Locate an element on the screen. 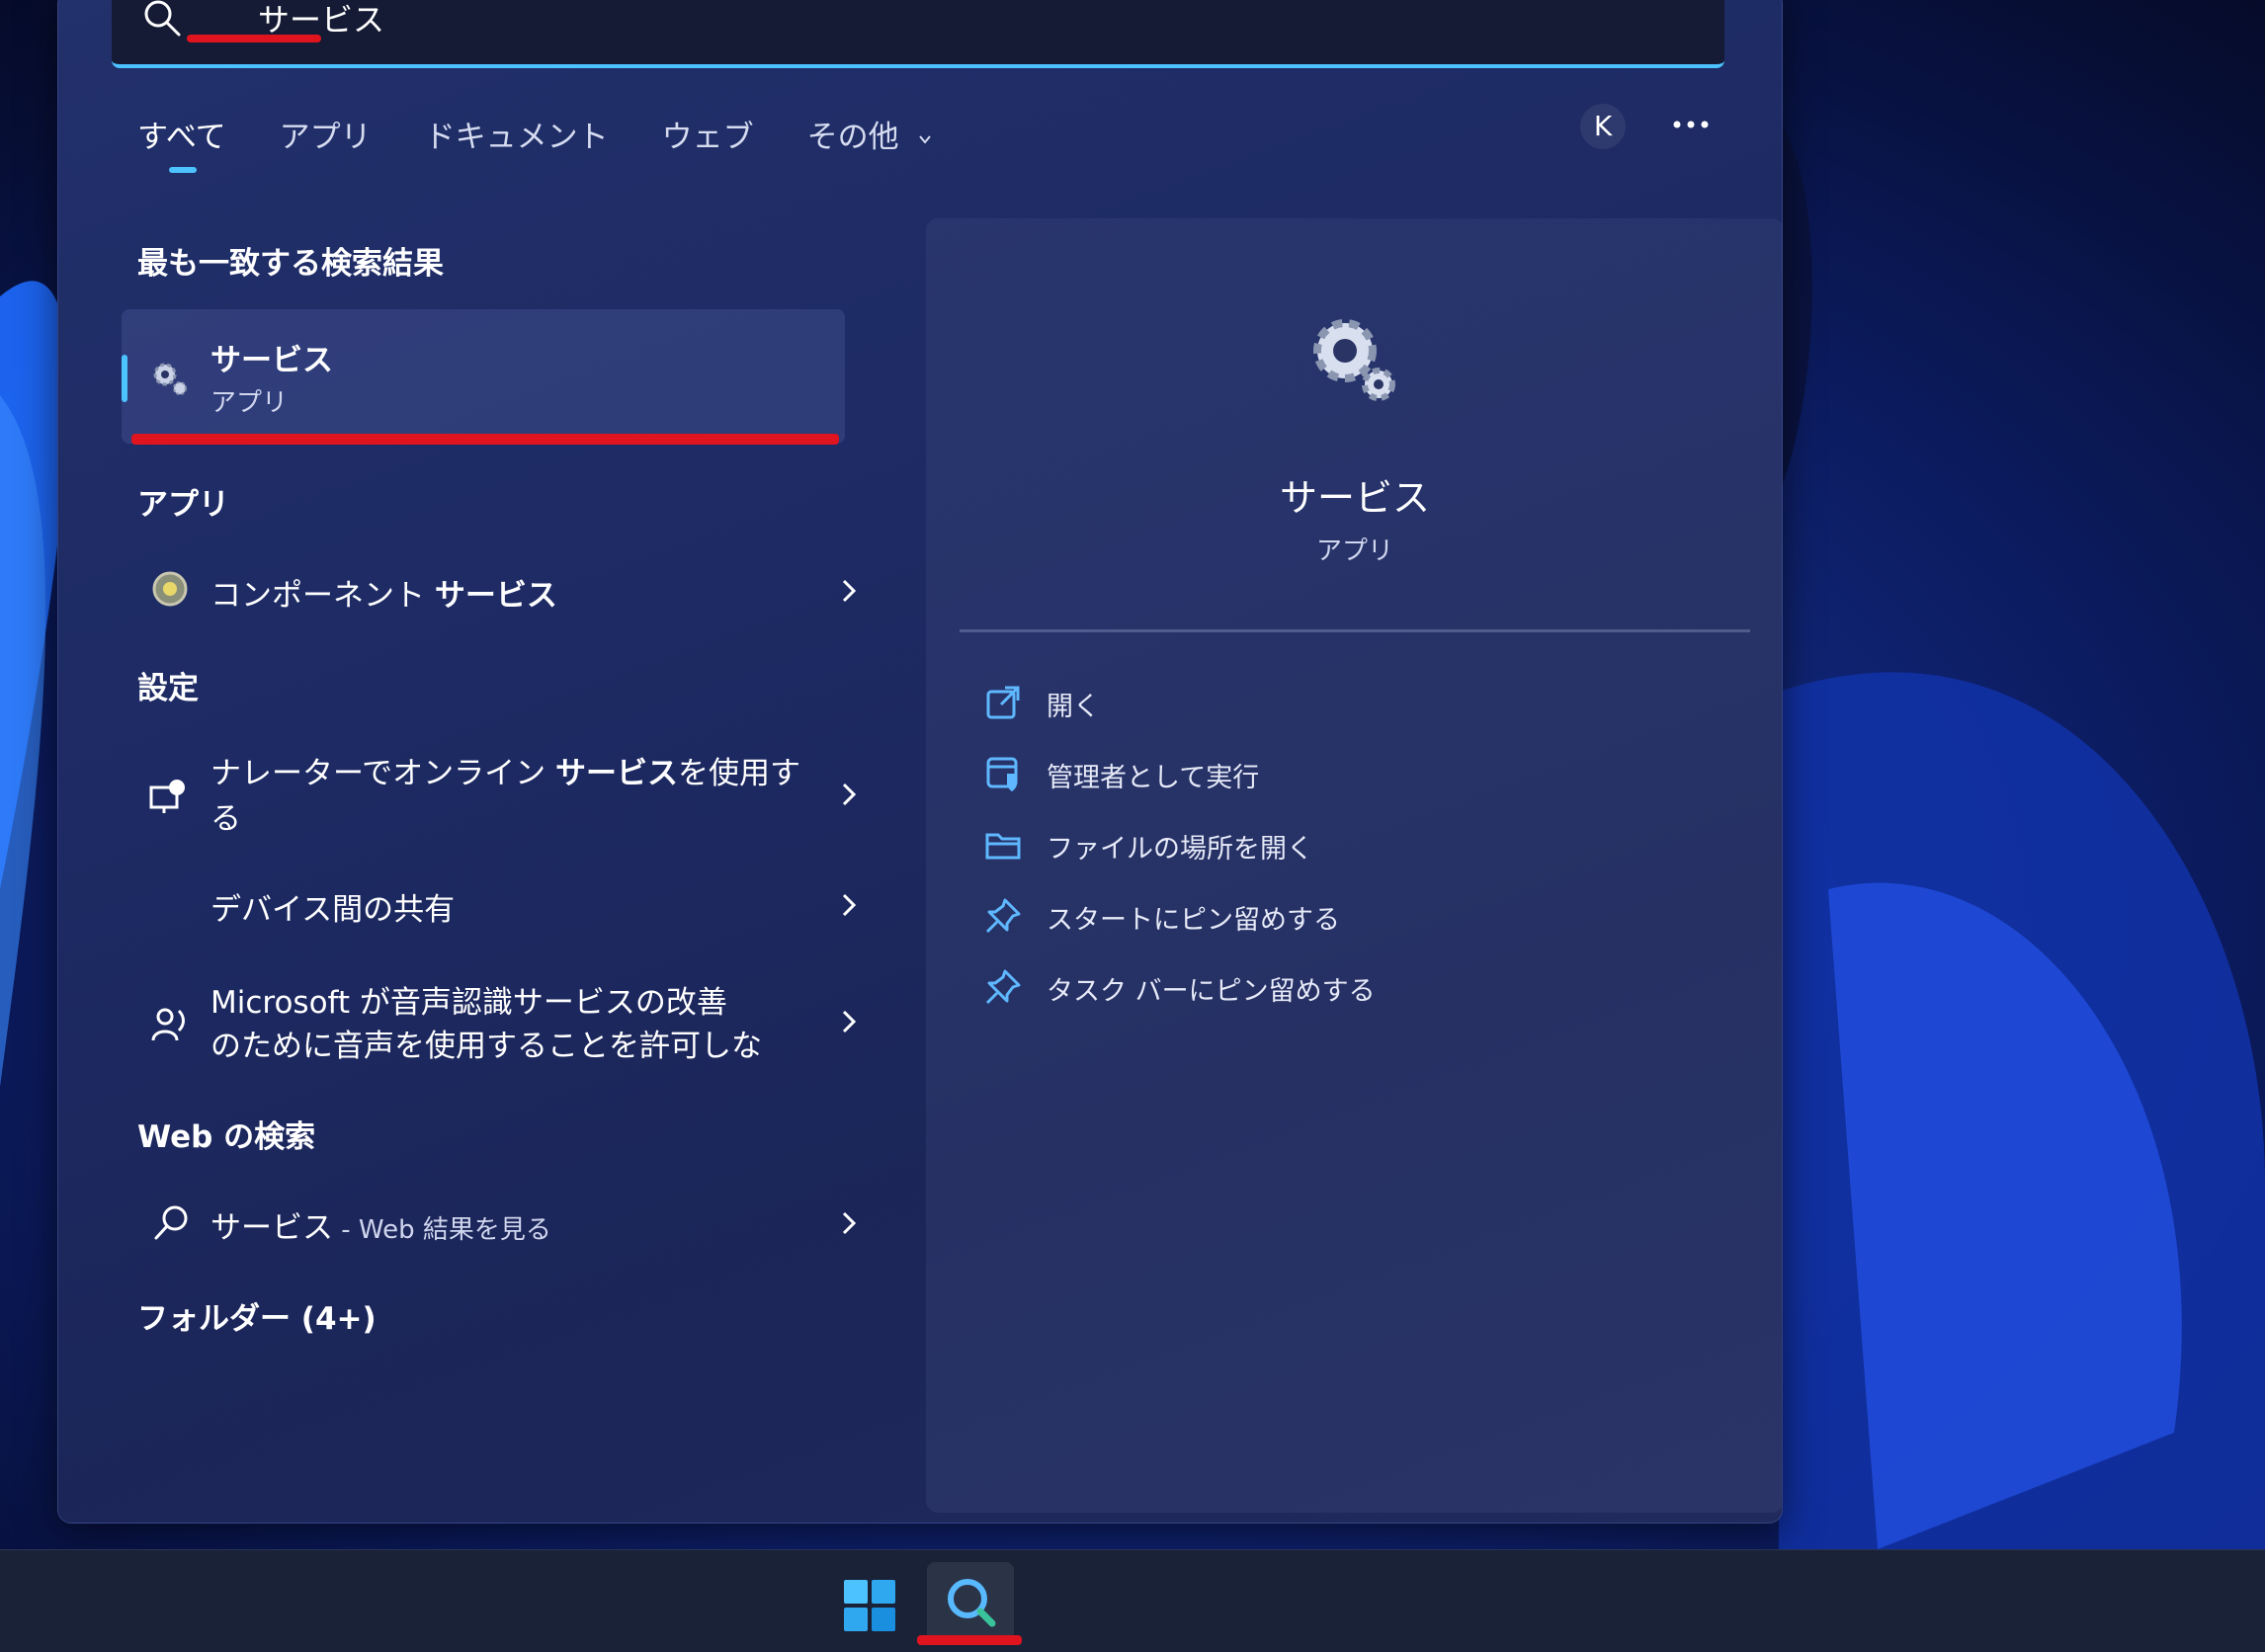 The image size is (2265, 1652). action-pin-to-taskbar: タスク バーにピン留めする is located at coordinates (1329, 987).